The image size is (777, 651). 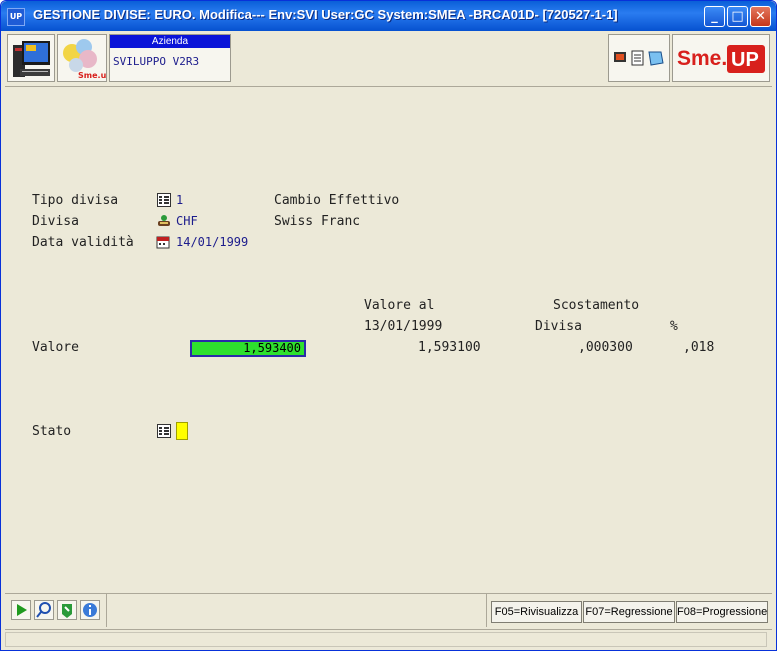 I want to click on run-button, so click(x=21, y=610).